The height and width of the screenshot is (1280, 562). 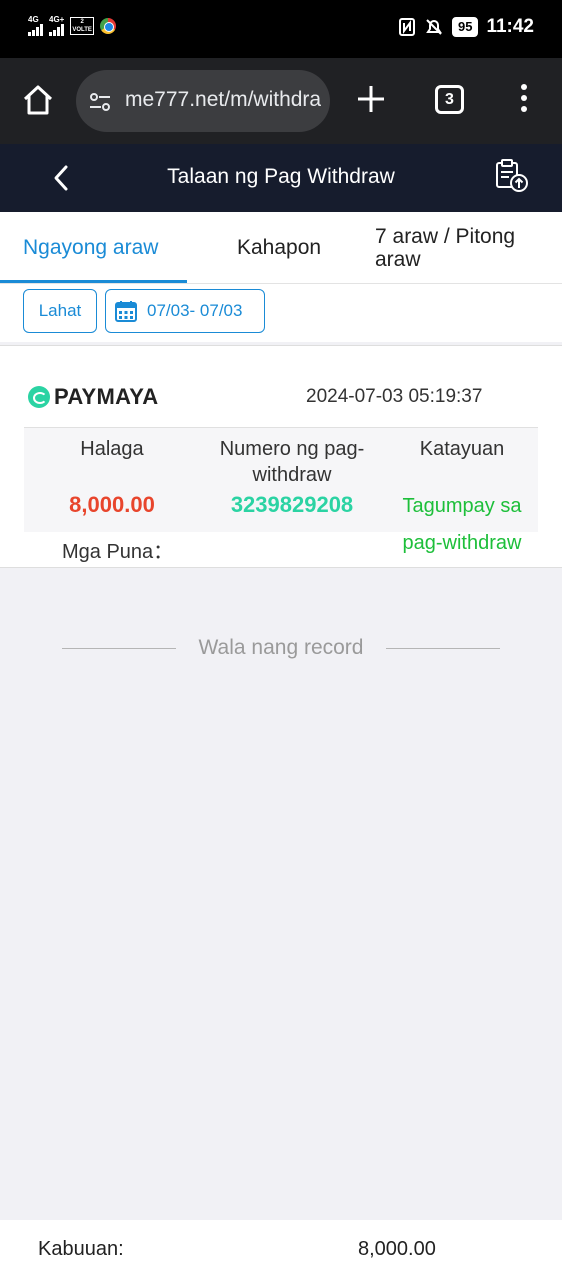 I want to click on page-title: Talaan ng Pag Withdraw, so click(x=281, y=176).